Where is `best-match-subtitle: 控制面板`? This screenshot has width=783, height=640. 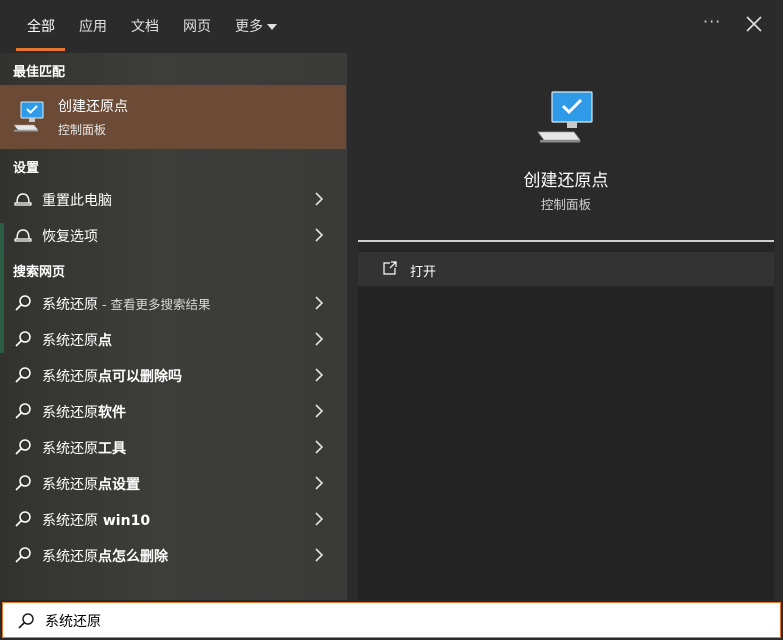
best-match-subtitle: 控制面板 is located at coordinates (82, 130).